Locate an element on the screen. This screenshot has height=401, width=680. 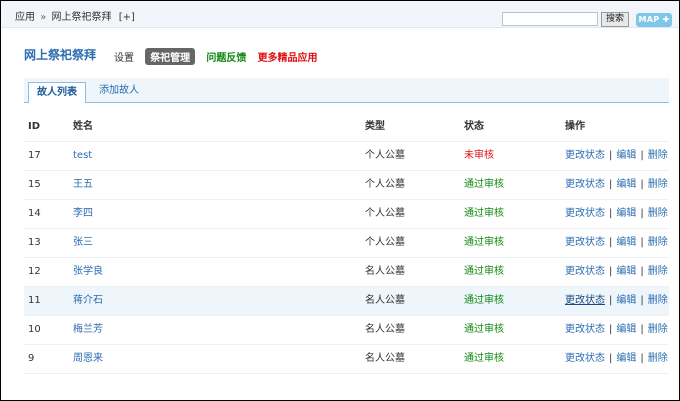
row-id: 10 is located at coordinates (34, 329).